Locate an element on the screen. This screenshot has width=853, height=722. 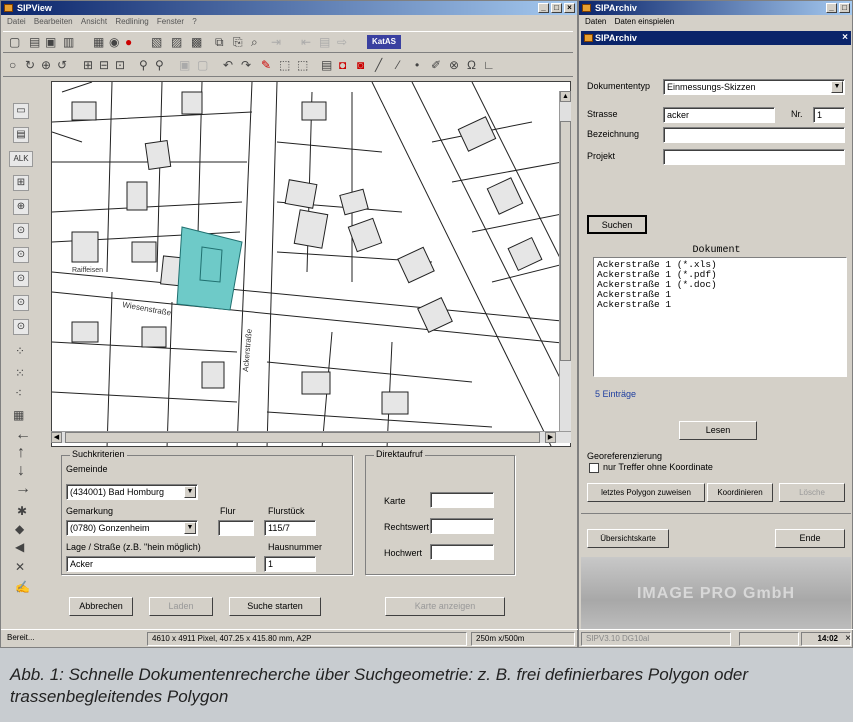
tool-5: ⊕ is located at coordinates (21, 207).